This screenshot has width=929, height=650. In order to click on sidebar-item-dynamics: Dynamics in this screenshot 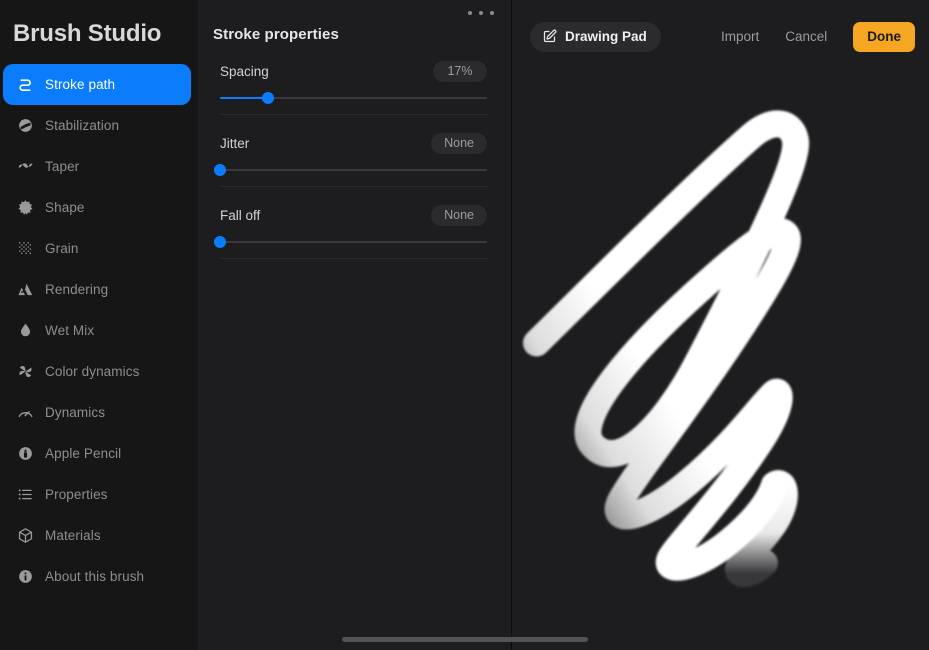, I will do `click(97, 412)`.